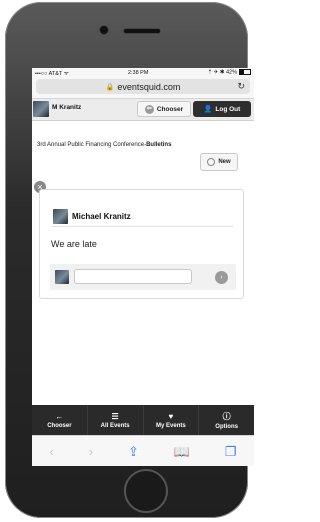  I want to click on chooser-button: ⇦ Chooser, so click(164, 109).